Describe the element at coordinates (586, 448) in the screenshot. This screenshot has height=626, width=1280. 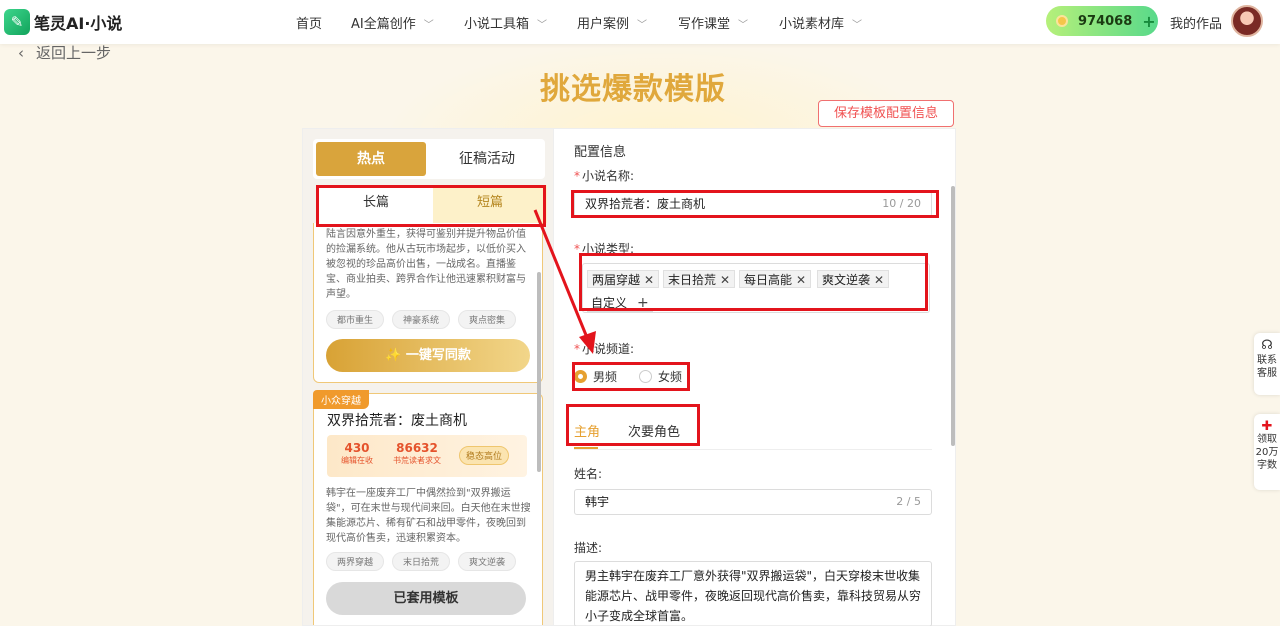
I see `active-tab-indicator` at that location.